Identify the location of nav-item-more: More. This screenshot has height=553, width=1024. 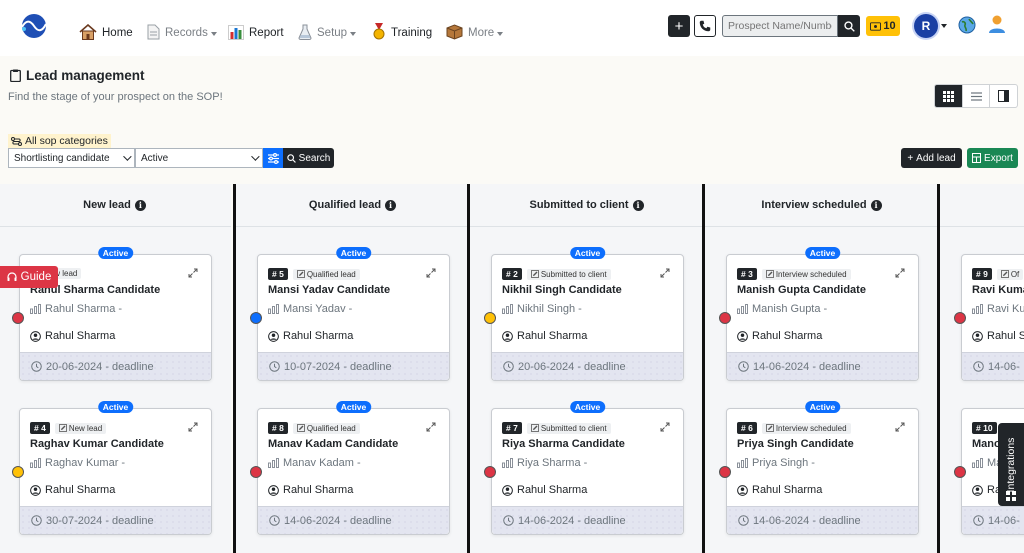
(475, 27).